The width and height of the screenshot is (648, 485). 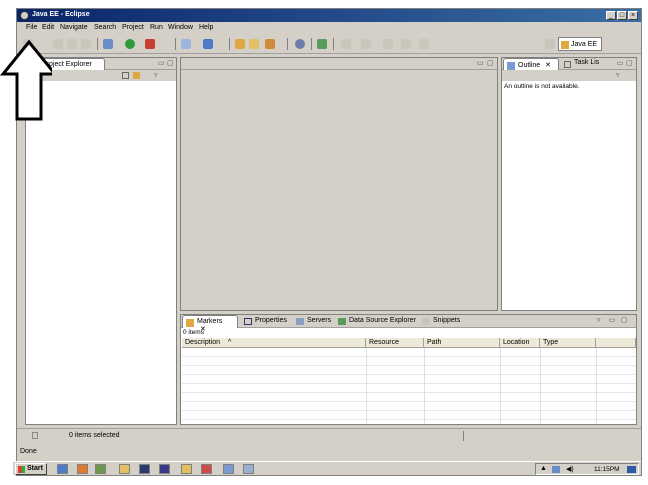 What do you see at coordinates (150, 44) in the screenshot?
I see `external-tools-icon` at bounding box center [150, 44].